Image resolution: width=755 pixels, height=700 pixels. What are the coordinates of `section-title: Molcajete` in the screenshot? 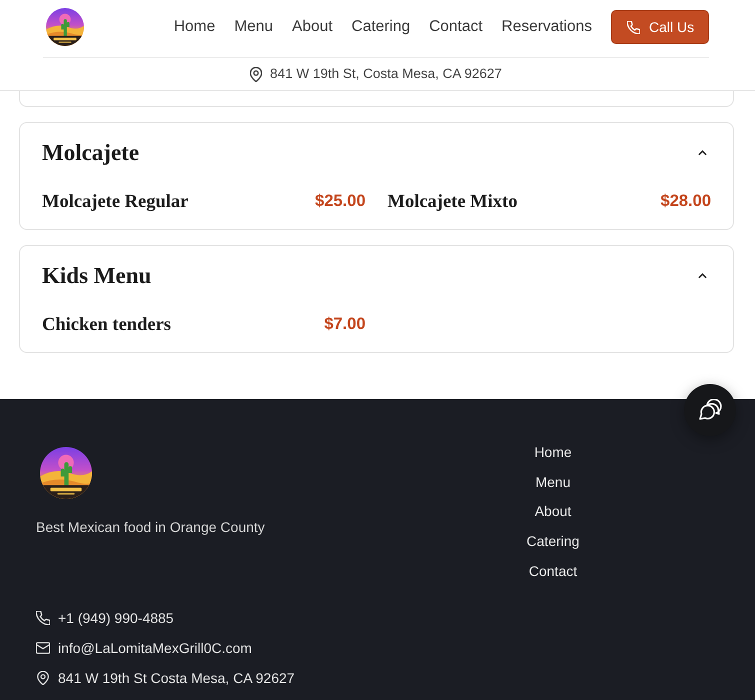 It's located at (91, 153).